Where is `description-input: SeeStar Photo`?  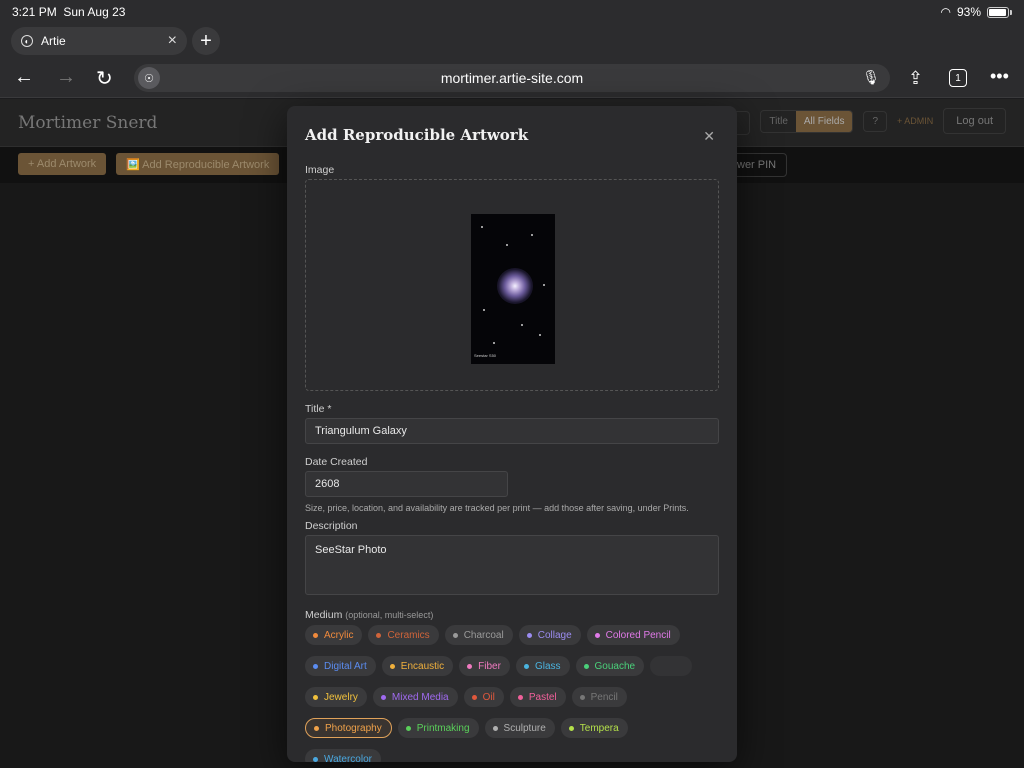
description-input: SeeStar Photo is located at coordinates (512, 565).